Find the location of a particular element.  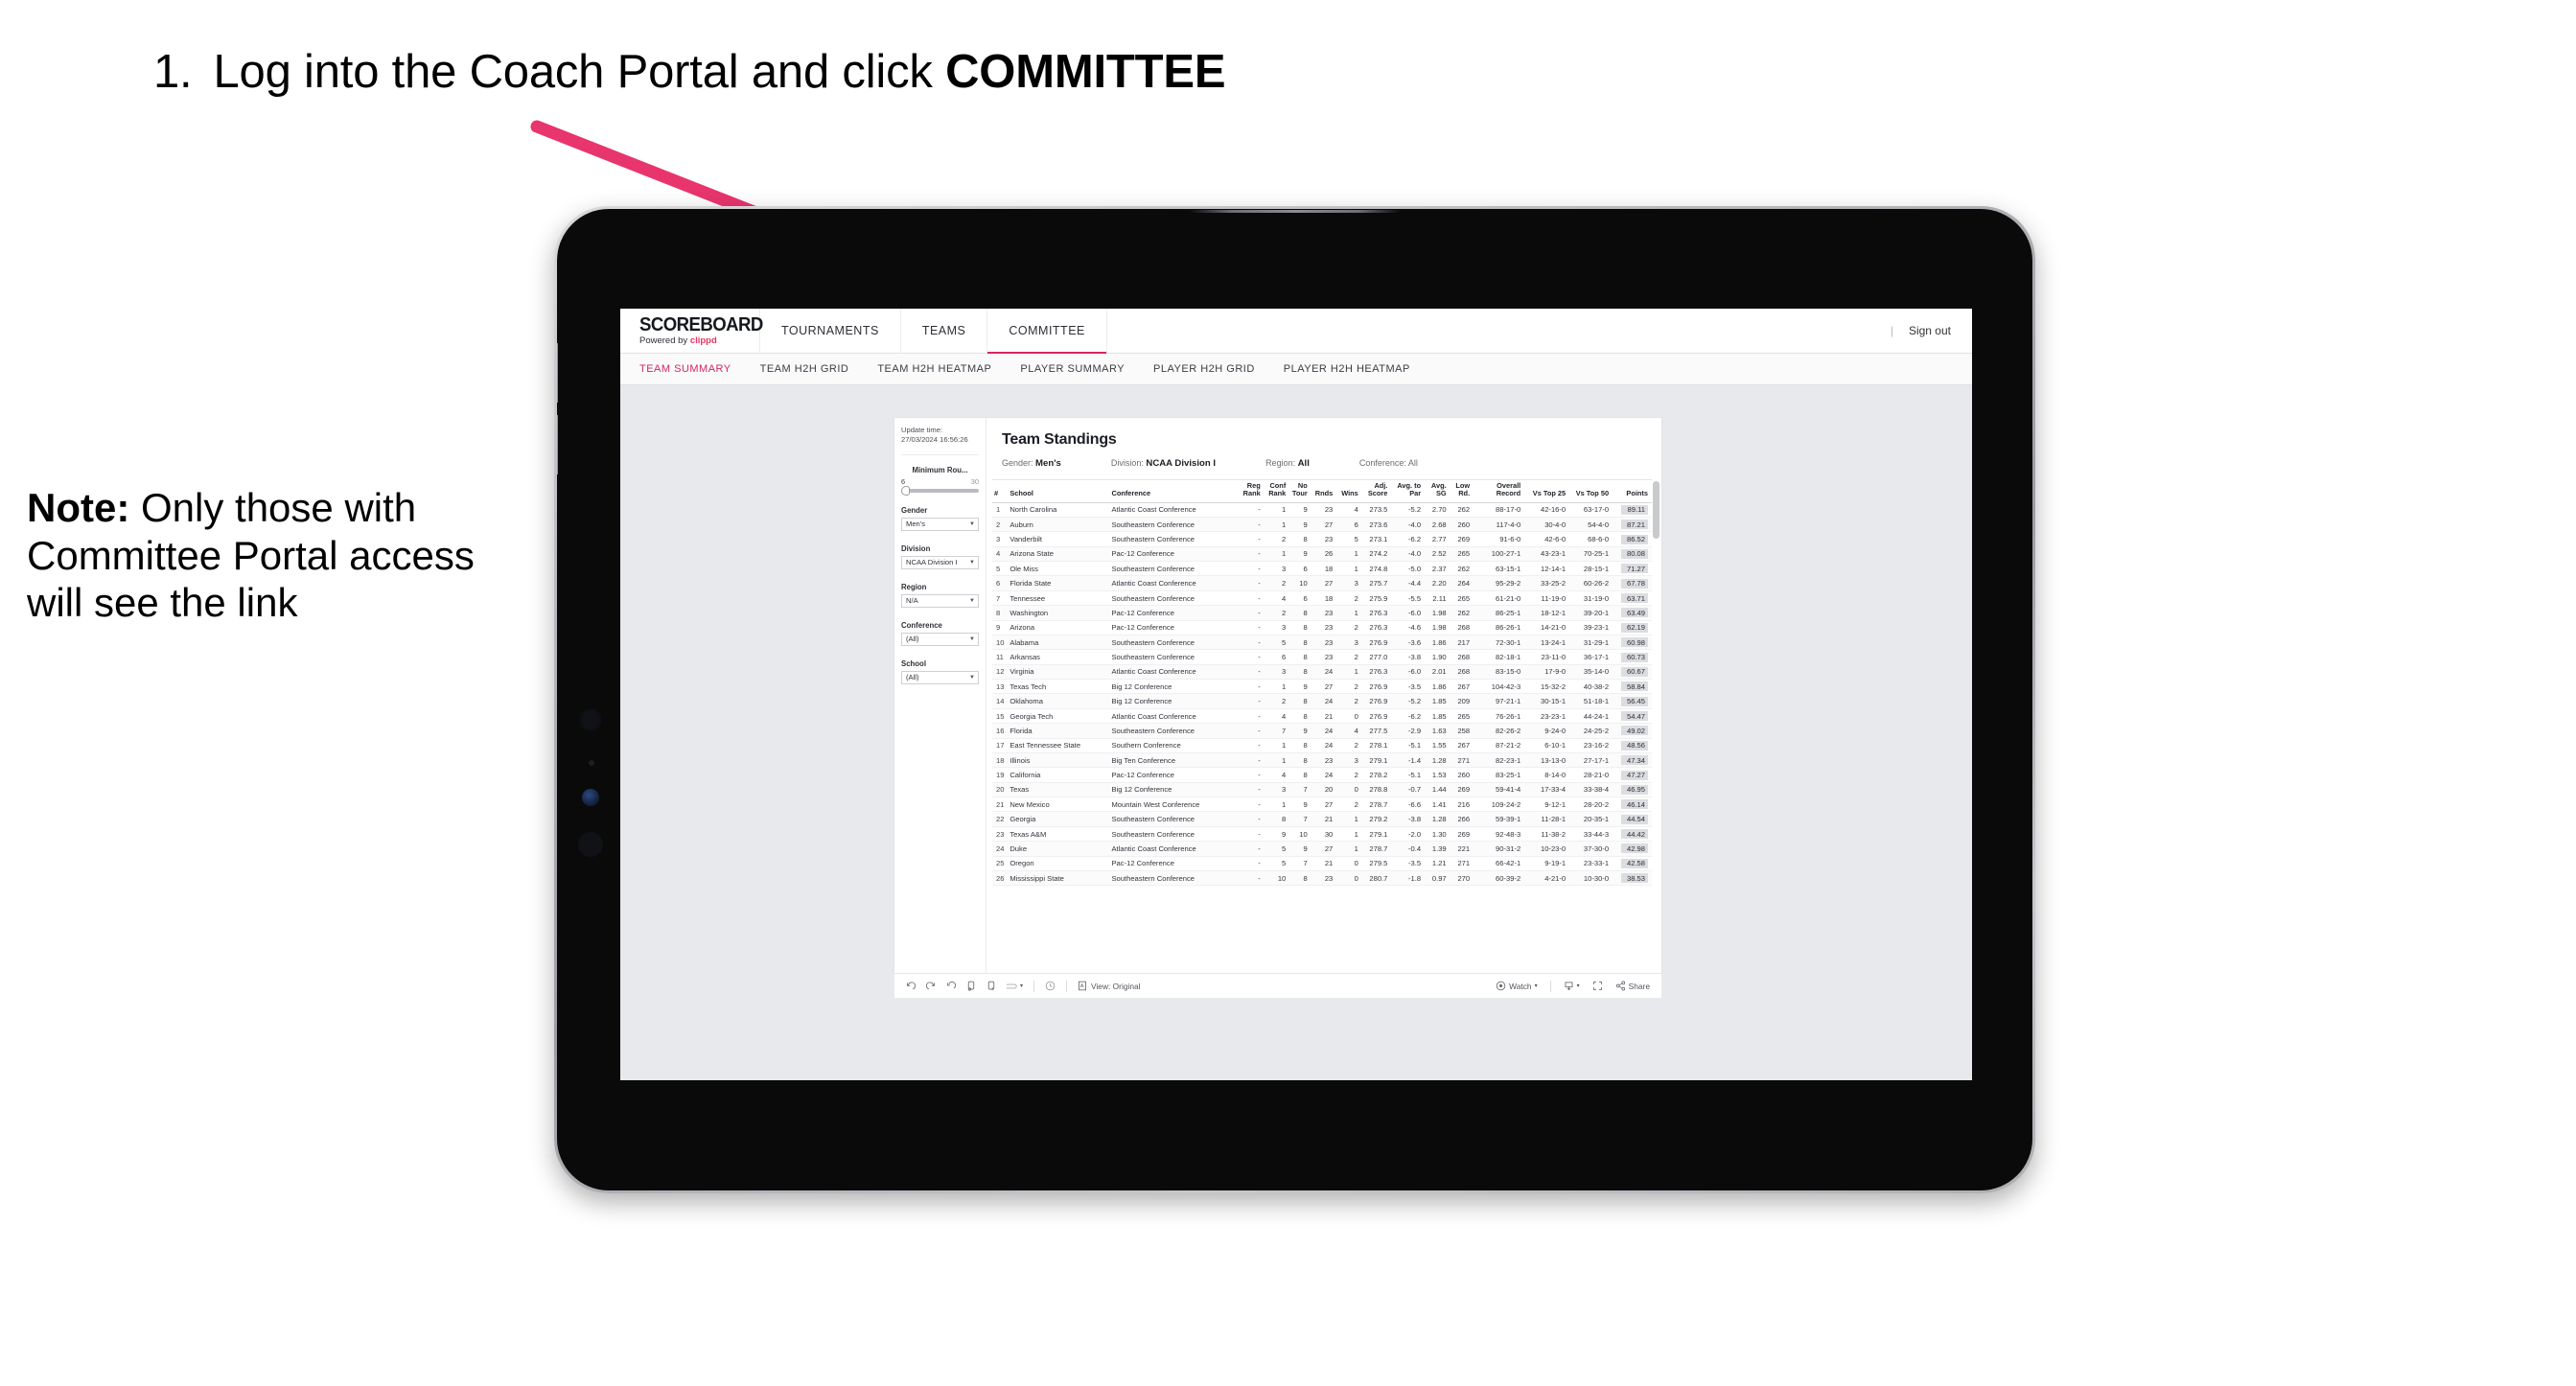

column-header: Conf Rank is located at coordinates (1277, 491).